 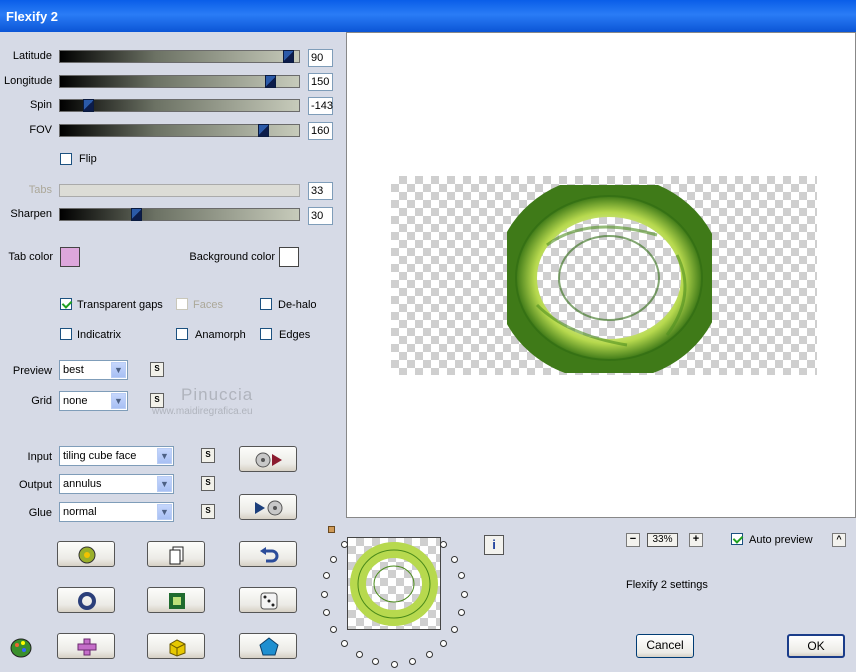 What do you see at coordinates (179, 130) in the screenshot?
I see `fov-slider` at bounding box center [179, 130].